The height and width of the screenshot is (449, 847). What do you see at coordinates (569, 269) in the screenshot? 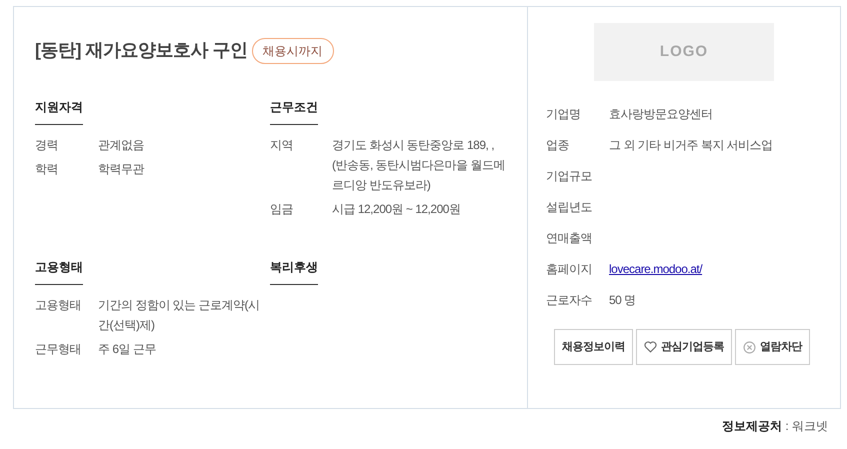
I see `field-label: 홈페이지` at bounding box center [569, 269].